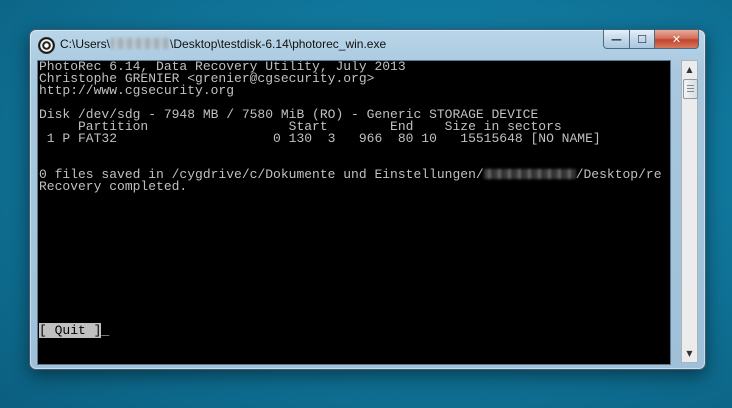 This screenshot has height=408, width=732. I want to click on redacted-username, so click(140, 43).